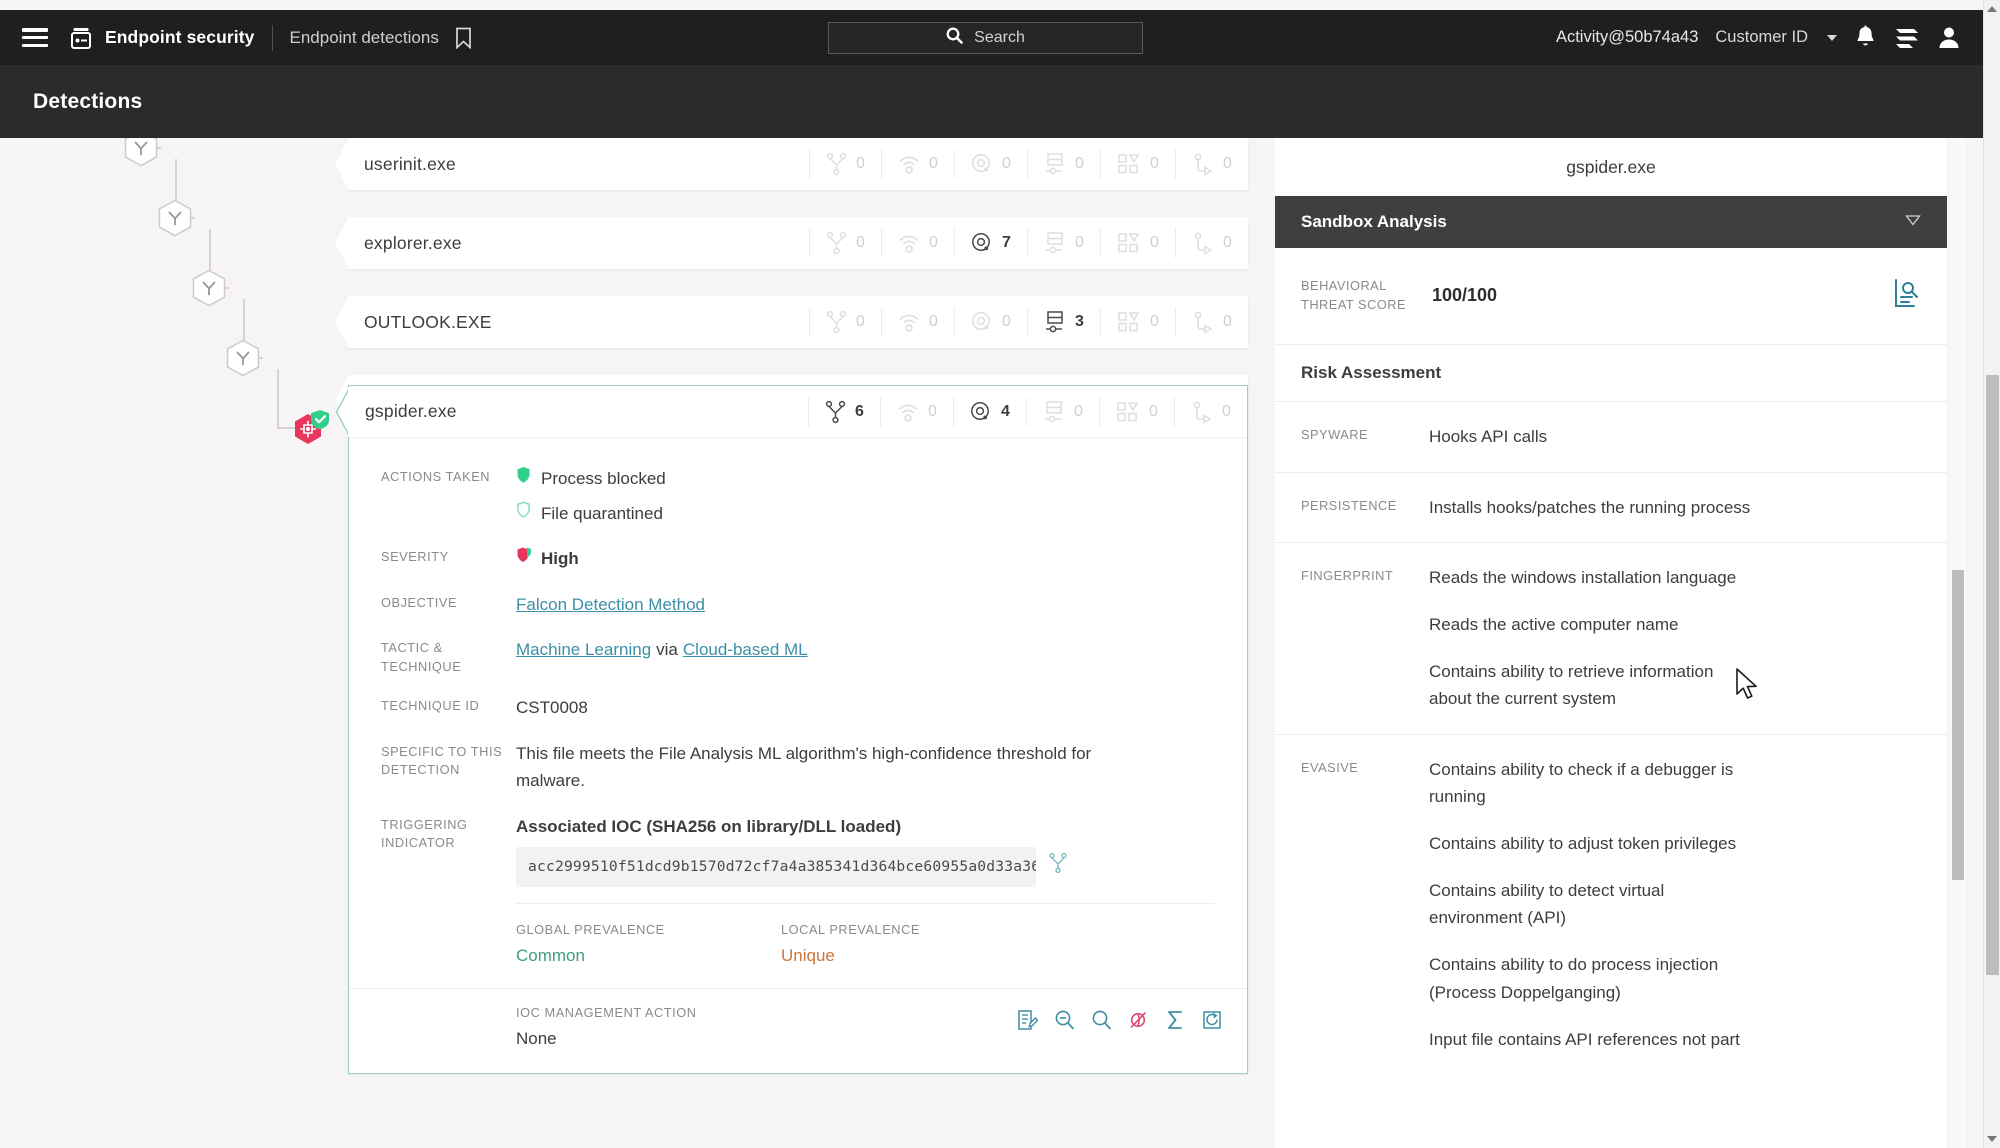  Describe the element at coordinates (989, 411) in the screenshot. I see `counter-dns: 4` at that location.